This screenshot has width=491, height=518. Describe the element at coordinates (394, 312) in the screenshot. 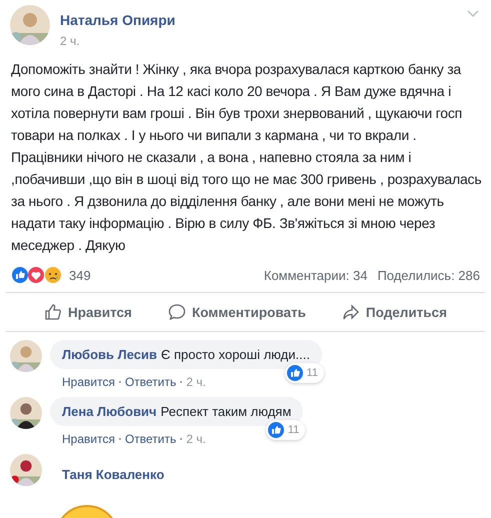

I see `share-button: Поделиться` at that location.